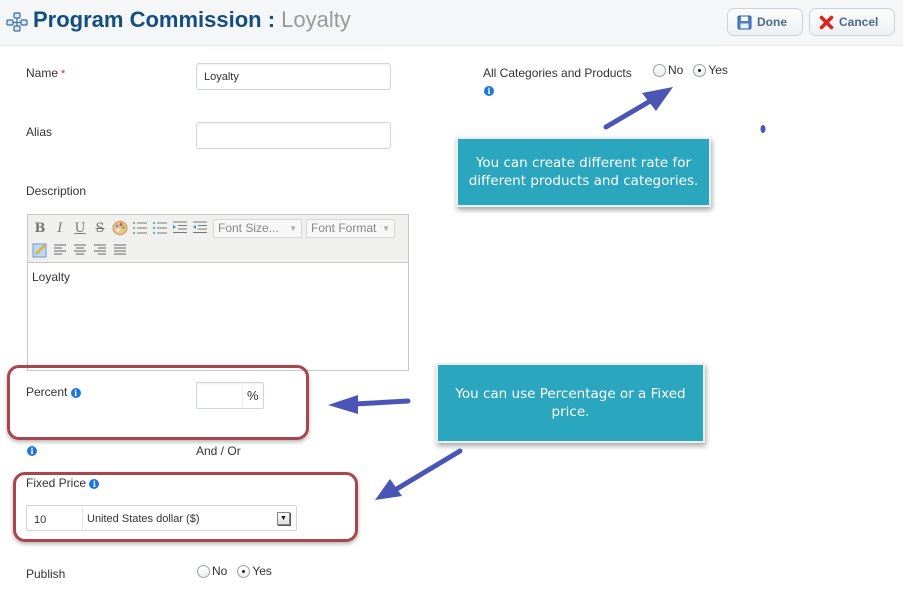 Image resolution: width=903 pixels, height=609 pixels. I want to click on cancel-button: Cancel, so click(852, 22).